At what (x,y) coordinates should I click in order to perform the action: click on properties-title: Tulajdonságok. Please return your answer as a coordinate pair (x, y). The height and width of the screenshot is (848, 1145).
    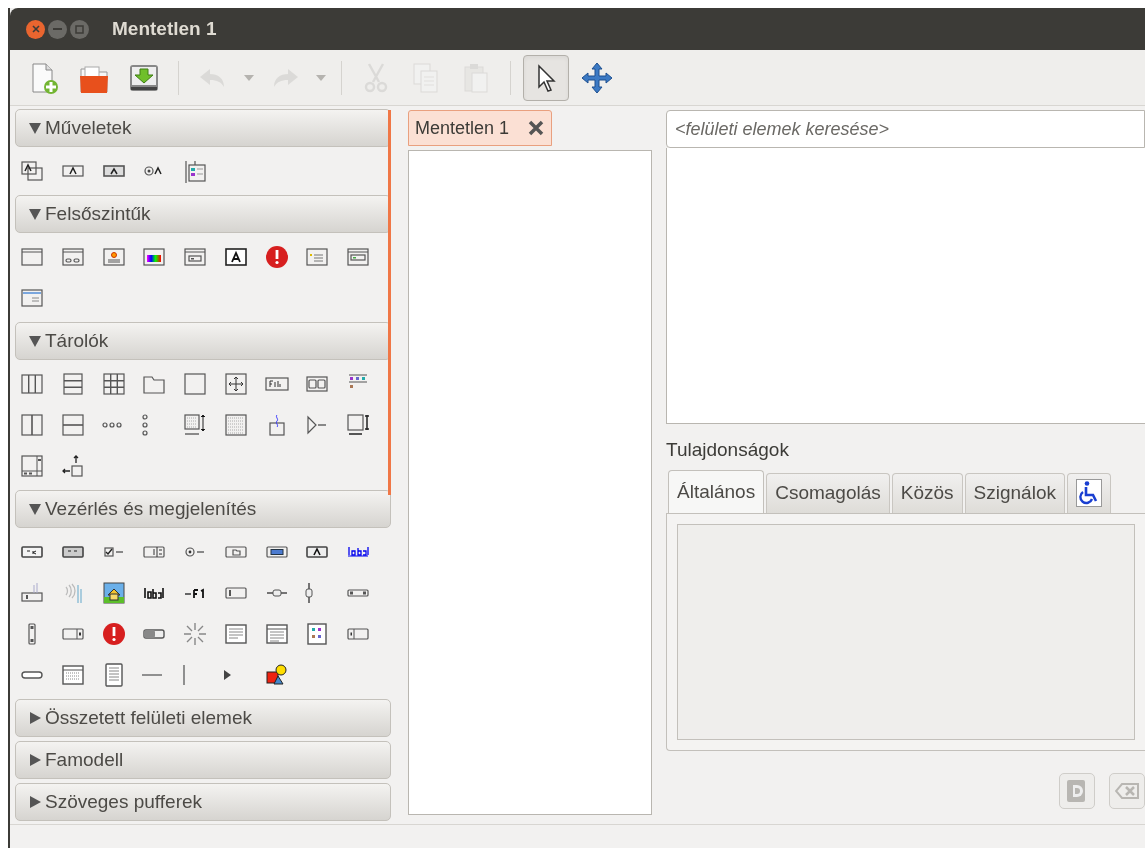
    Looking at the image, I should click on (728, 450).